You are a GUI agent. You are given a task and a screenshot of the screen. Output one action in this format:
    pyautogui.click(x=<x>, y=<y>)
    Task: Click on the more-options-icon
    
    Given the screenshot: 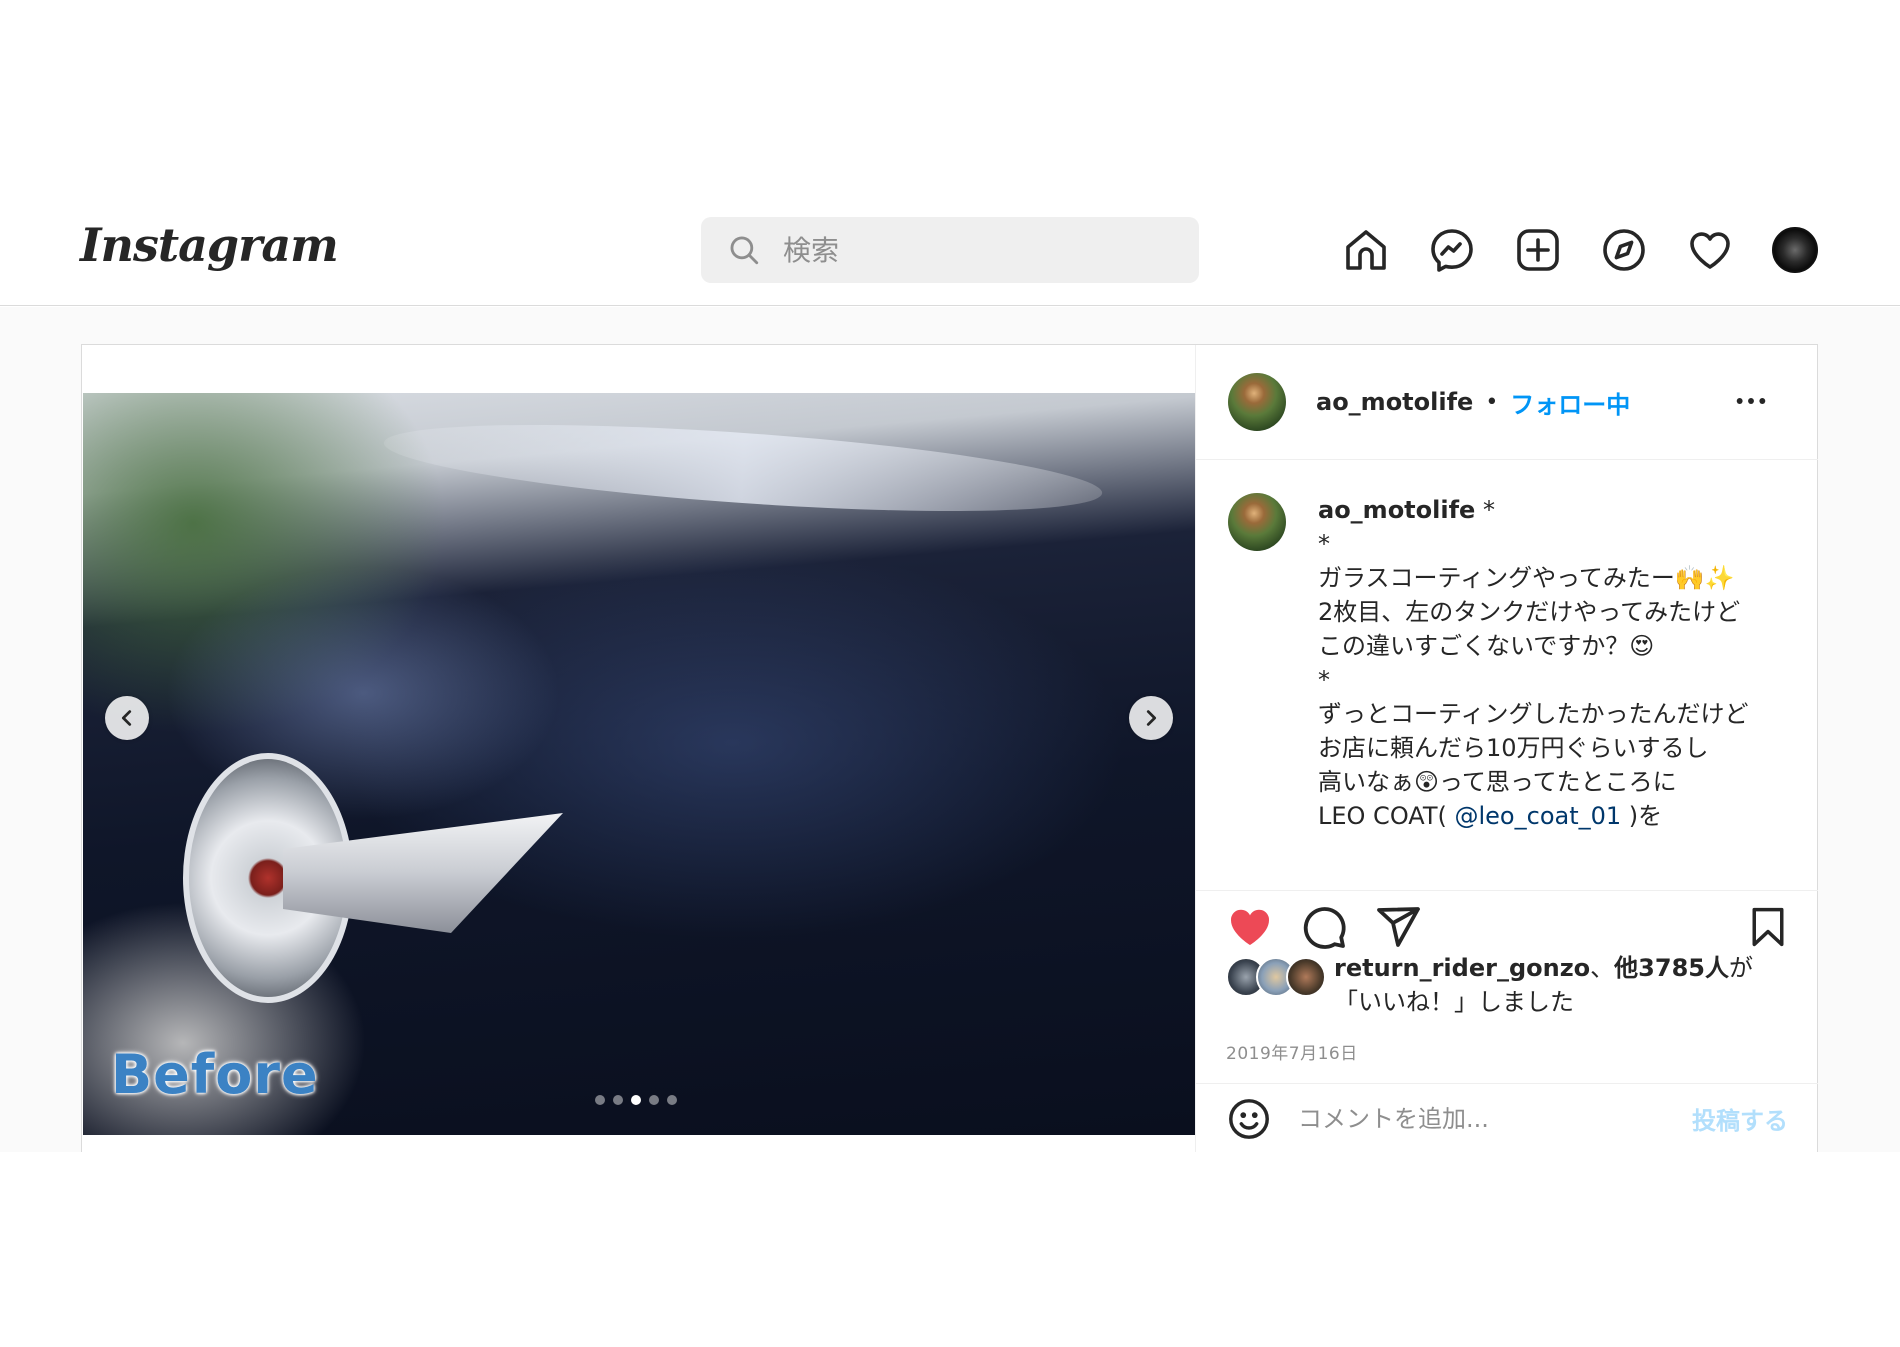 What is the action you would take?
    pyautogui.click(x=1751, y=401)
    